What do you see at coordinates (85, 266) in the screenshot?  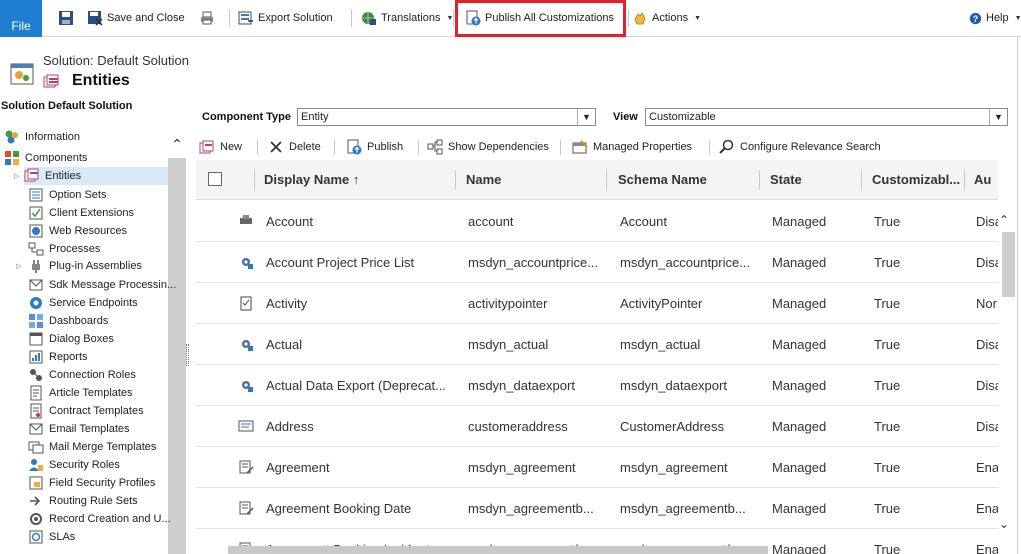 I see `sidebar-item-plug-in-assemblies: Plug-in Assemblies` at bounding box center [85, 266].